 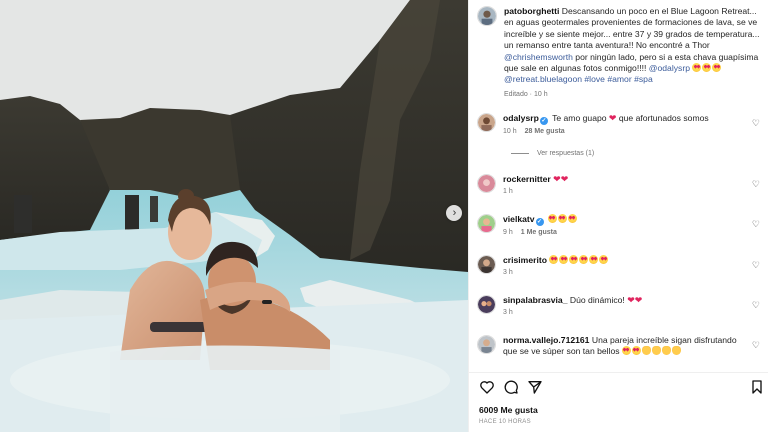 What do you see at coordinates (535, 300) in the screenshot?
I see `comment-username: sinpalabrasvia_` at bounding box center [535, 300].